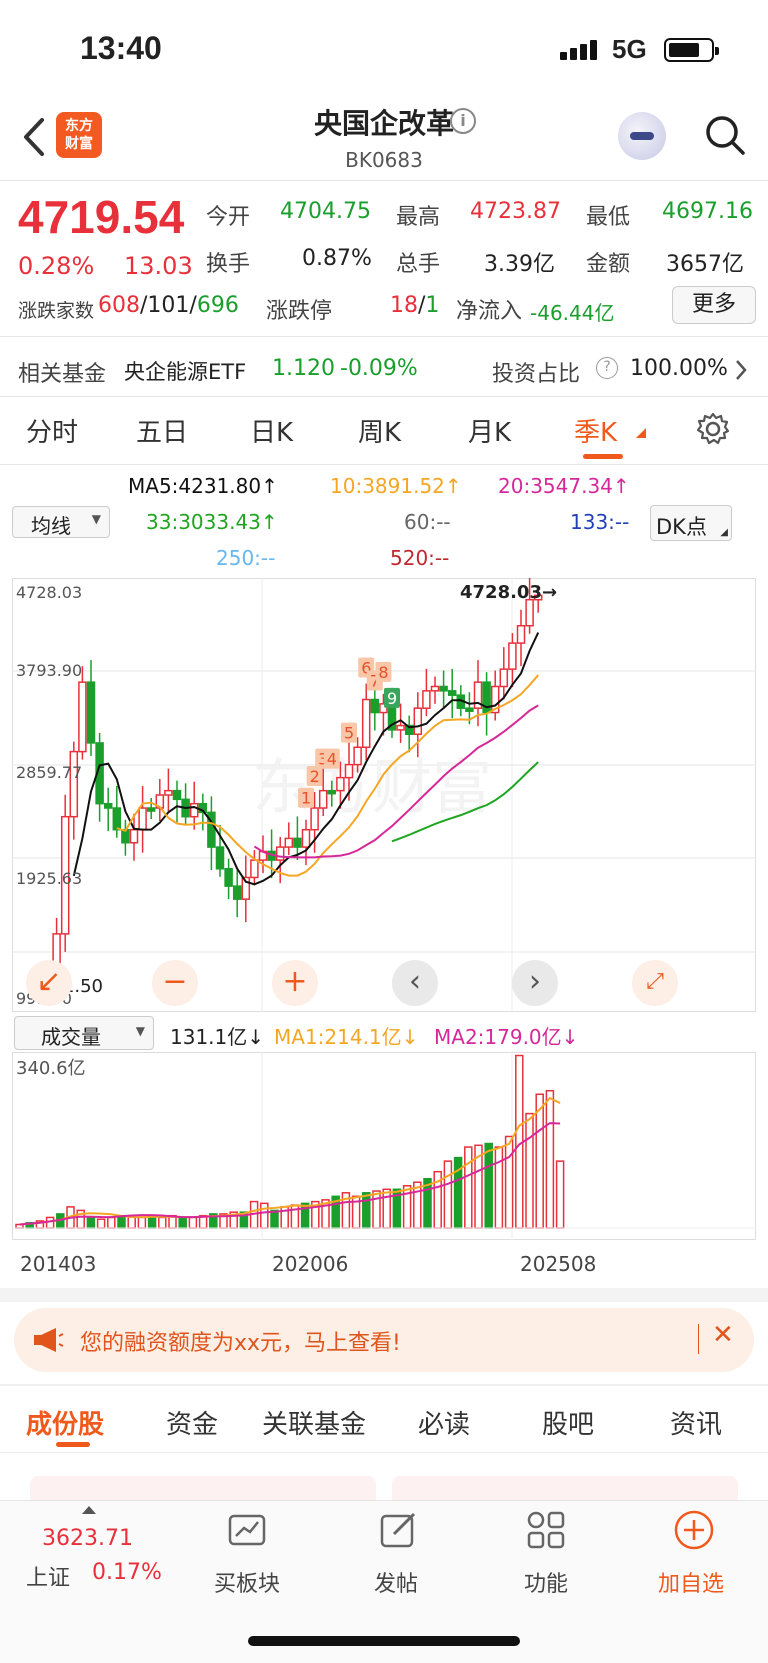 This screenshot has width=768, height=1663. What do you see at coordinates (314, 1422) in the screenshot?
I see `tab-related-funds: 关联基金` at bounding box center [314, 1422].